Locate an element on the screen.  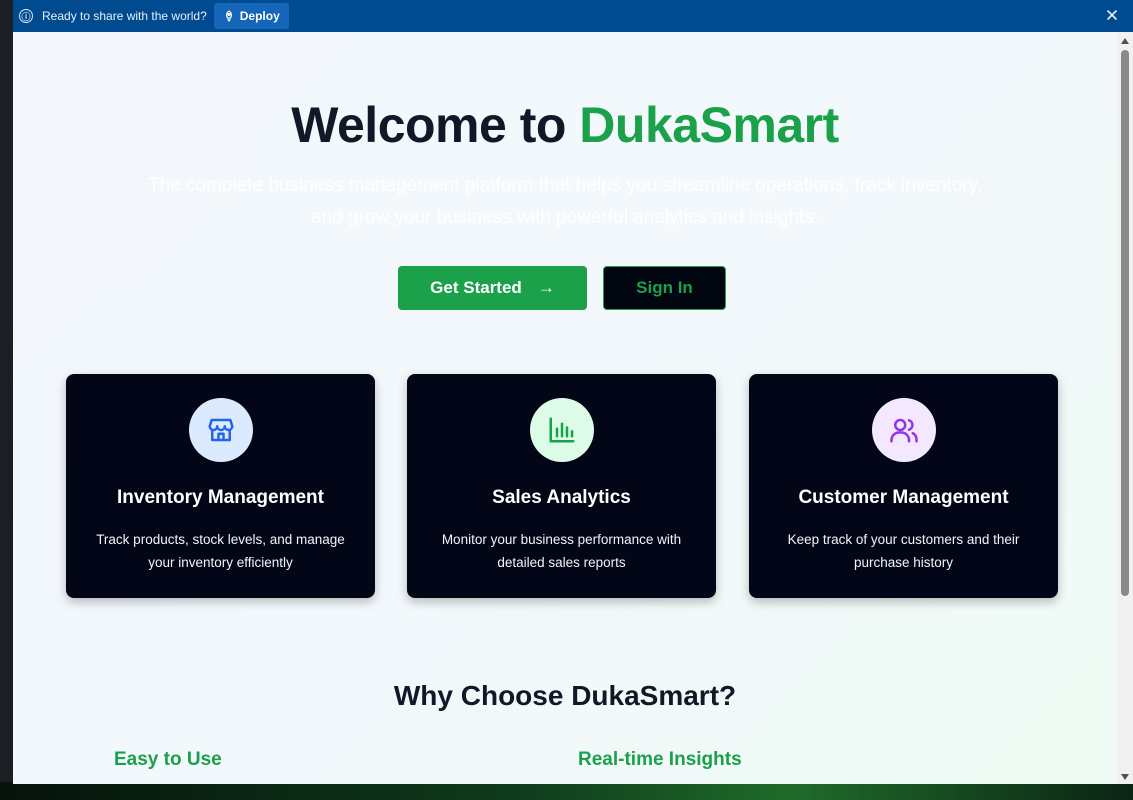
deploy-banner: ⓘ Ready to share with the world? Deploy is located at coordinates (573, 16).